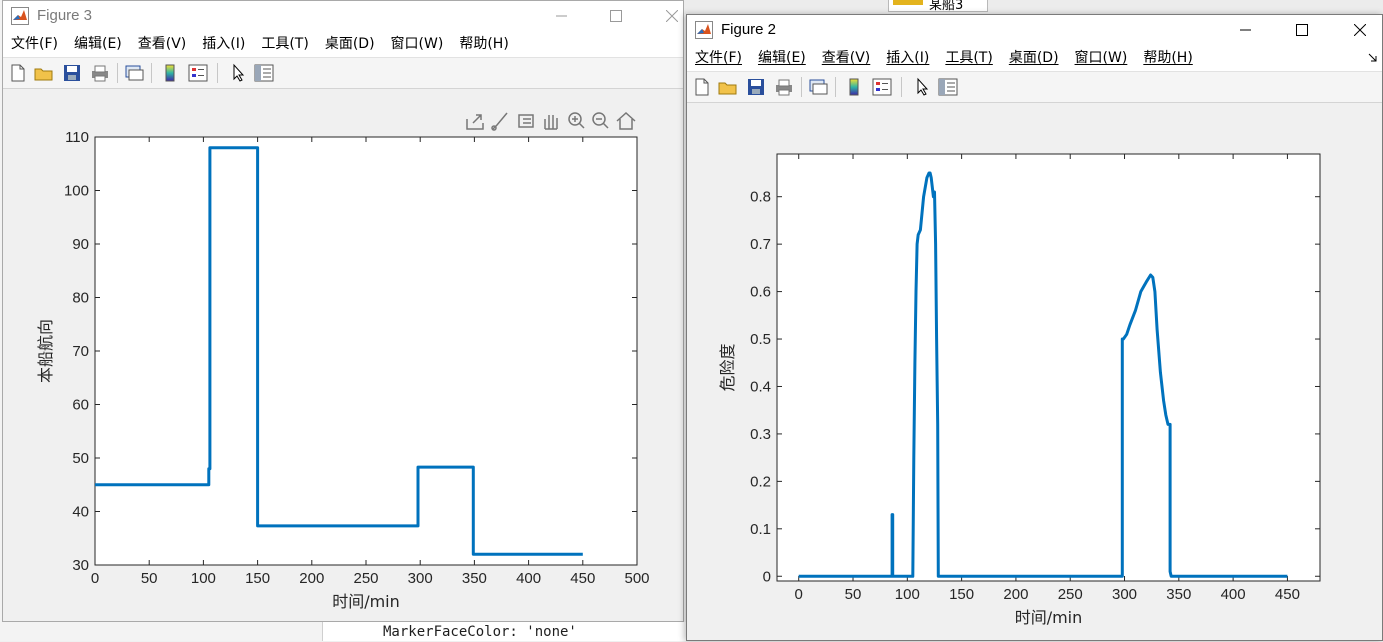 This screenshot has height=642, width=1383. What do you see at coordinates (77, 137) in the screenshot?
I see `y-tick-label: 110` at bounding box center [77, 137].